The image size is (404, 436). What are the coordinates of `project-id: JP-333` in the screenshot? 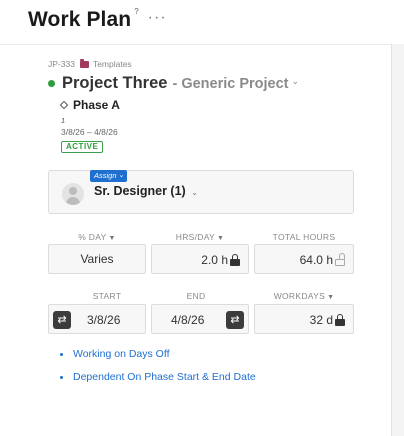 It's located at (61, 64).